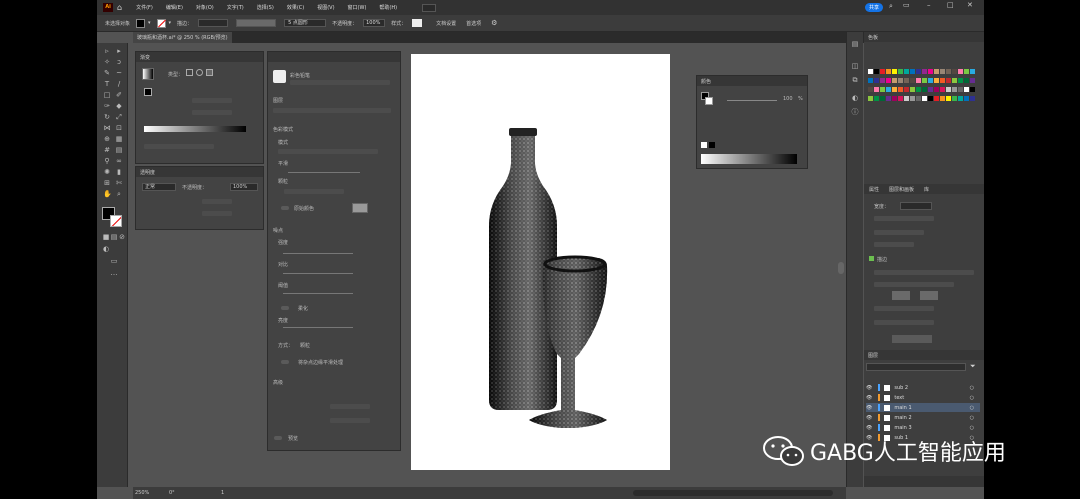 The height and width of the screenshot is (499, 1080). What do you see at coordinates (107, 128) in the screenshot?
I see `width-tool-icon: ⋈` at bounding box center [107, 128].